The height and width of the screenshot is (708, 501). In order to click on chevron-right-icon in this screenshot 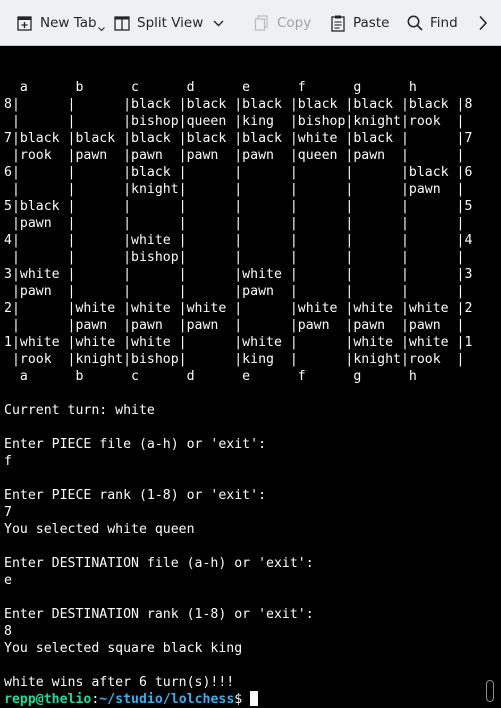, I will do `click(483, 23)`.